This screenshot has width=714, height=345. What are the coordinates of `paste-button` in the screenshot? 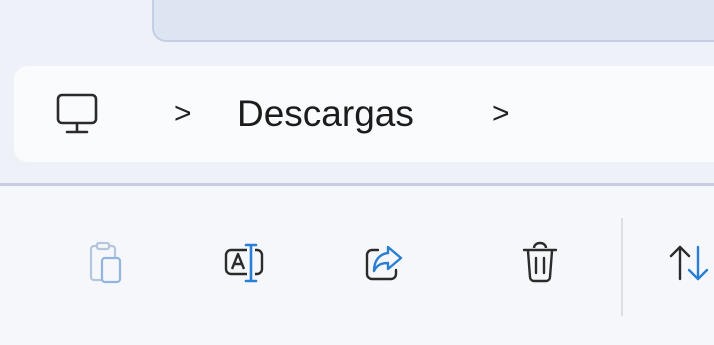 It's located at (106, 265).